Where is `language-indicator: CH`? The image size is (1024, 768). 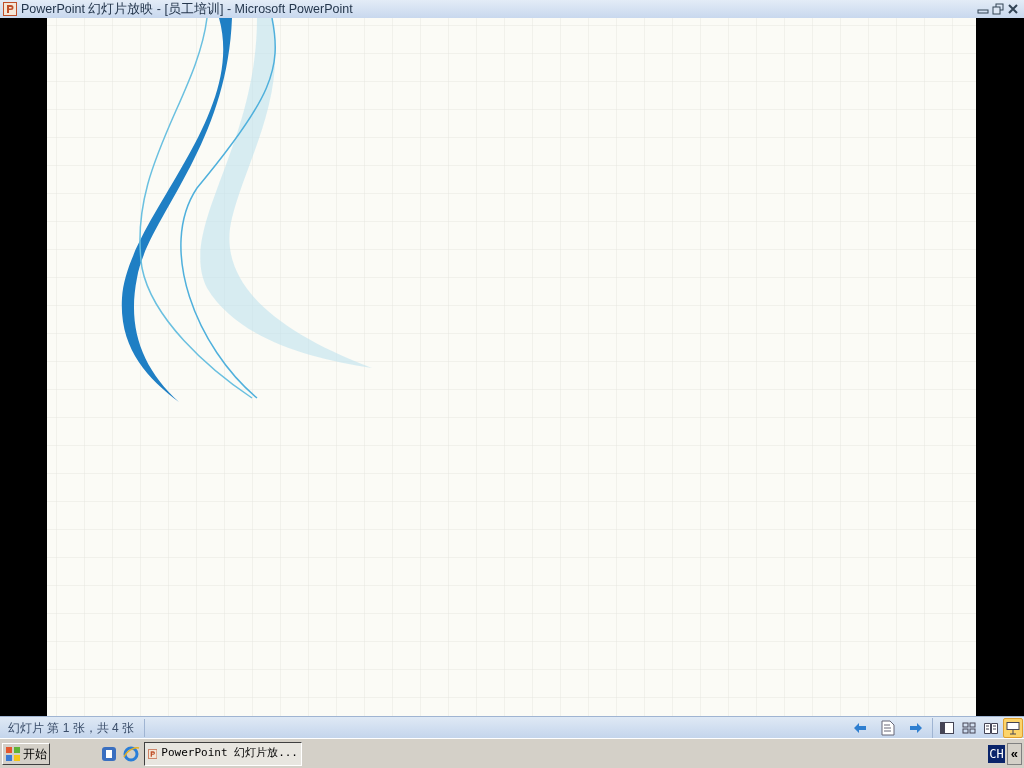 language-indicator: CH is located at coordinates (996, 753).